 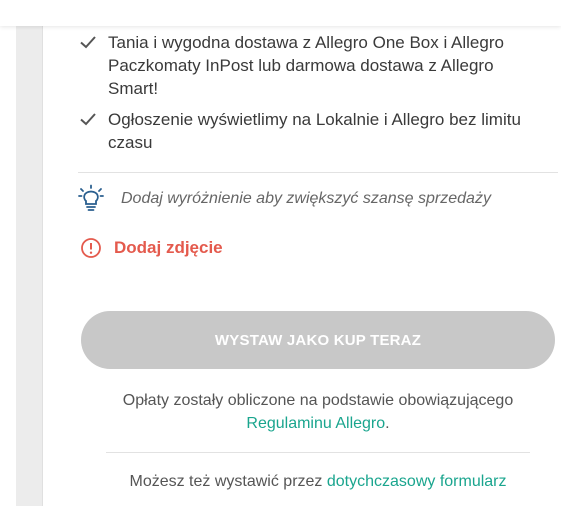 What do you see at coordinates (315, 423) in the screenshot?
I see `terms-link: Regulaminu Allegro` at bounding box center [315, 423].